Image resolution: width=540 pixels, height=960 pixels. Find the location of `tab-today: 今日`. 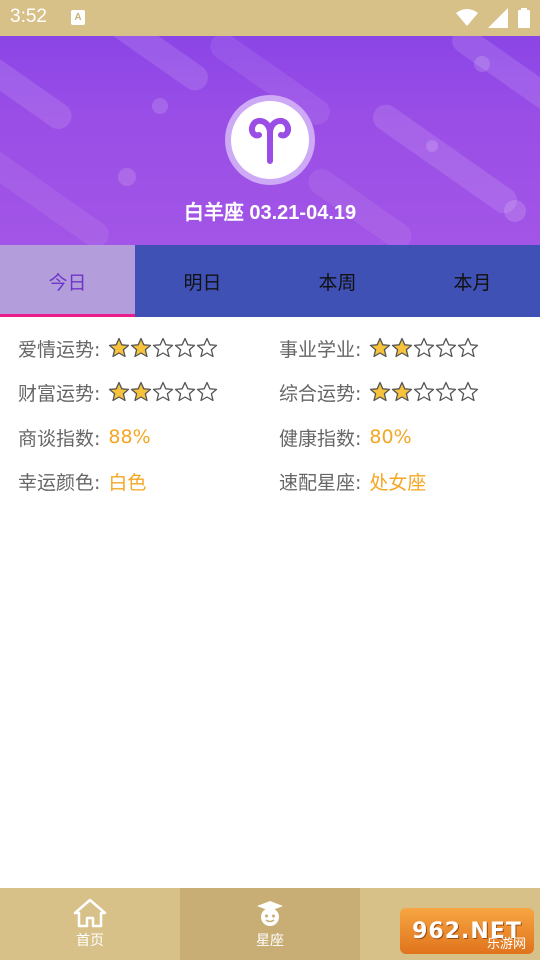

tab-today: 今日 is located at coordinates (67, 281).